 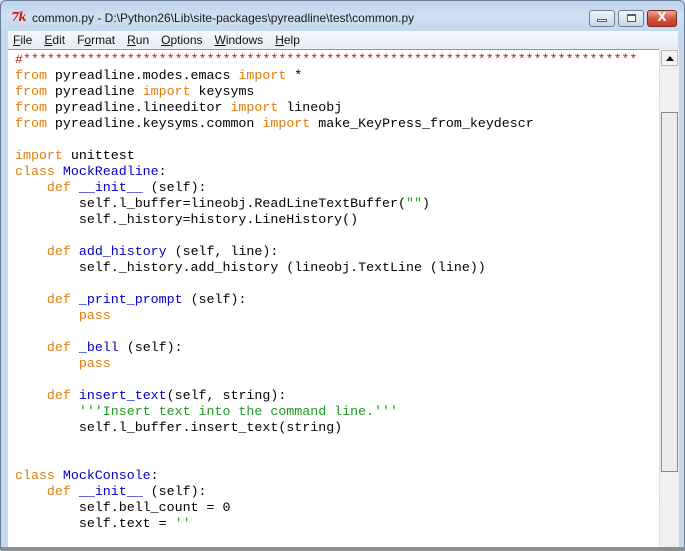 What do you see at coordinates (95, 523) in the screenshot?
I see `token-text: self.text =` at bounding box center [95, 523].